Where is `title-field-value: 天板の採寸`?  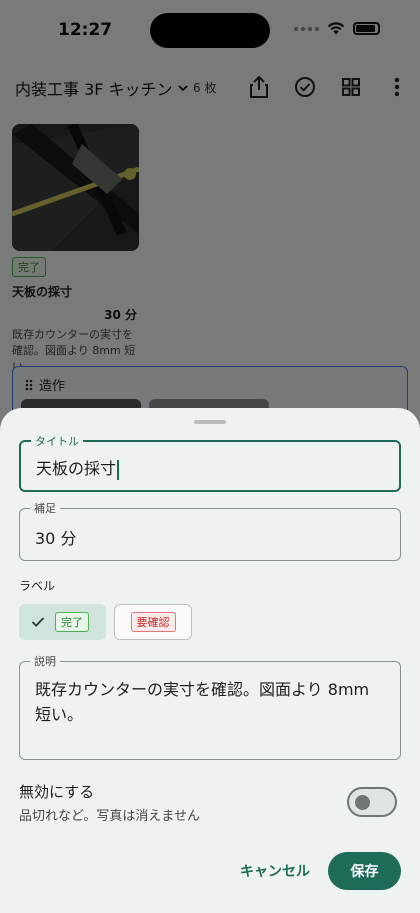
title-field-value: 天板の採寸 is located at coordinates (76, 468).